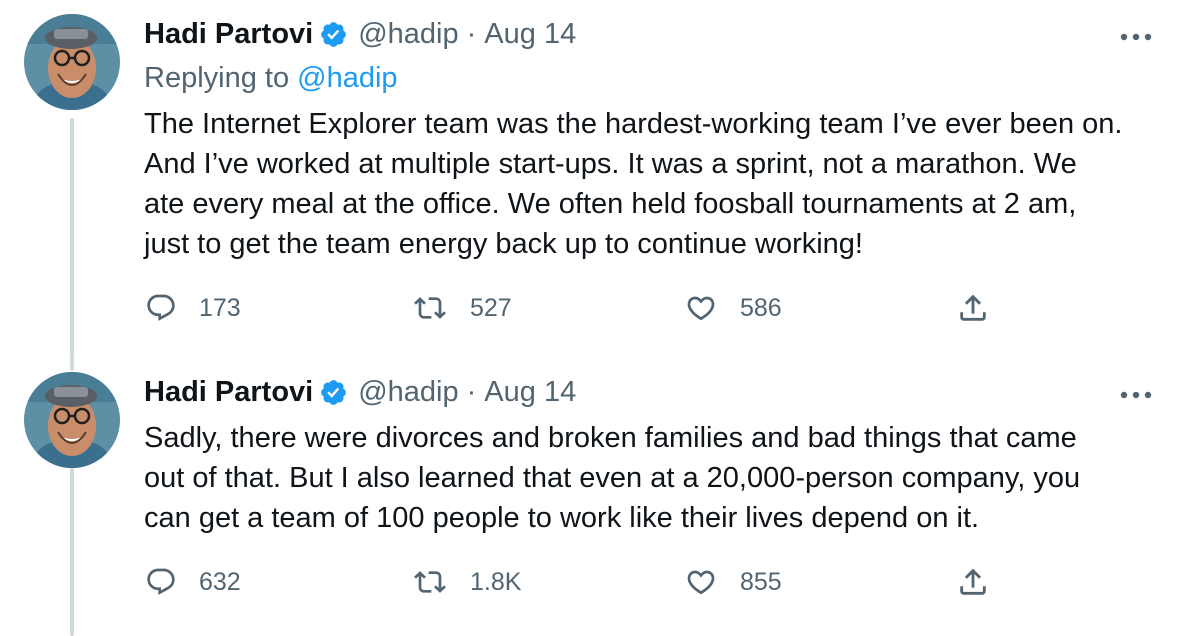 The image size is (1186, 636). Describe the element at coordinates (217, 78) in the screenshot. I see `replying-to-label: Replying to` at that location.